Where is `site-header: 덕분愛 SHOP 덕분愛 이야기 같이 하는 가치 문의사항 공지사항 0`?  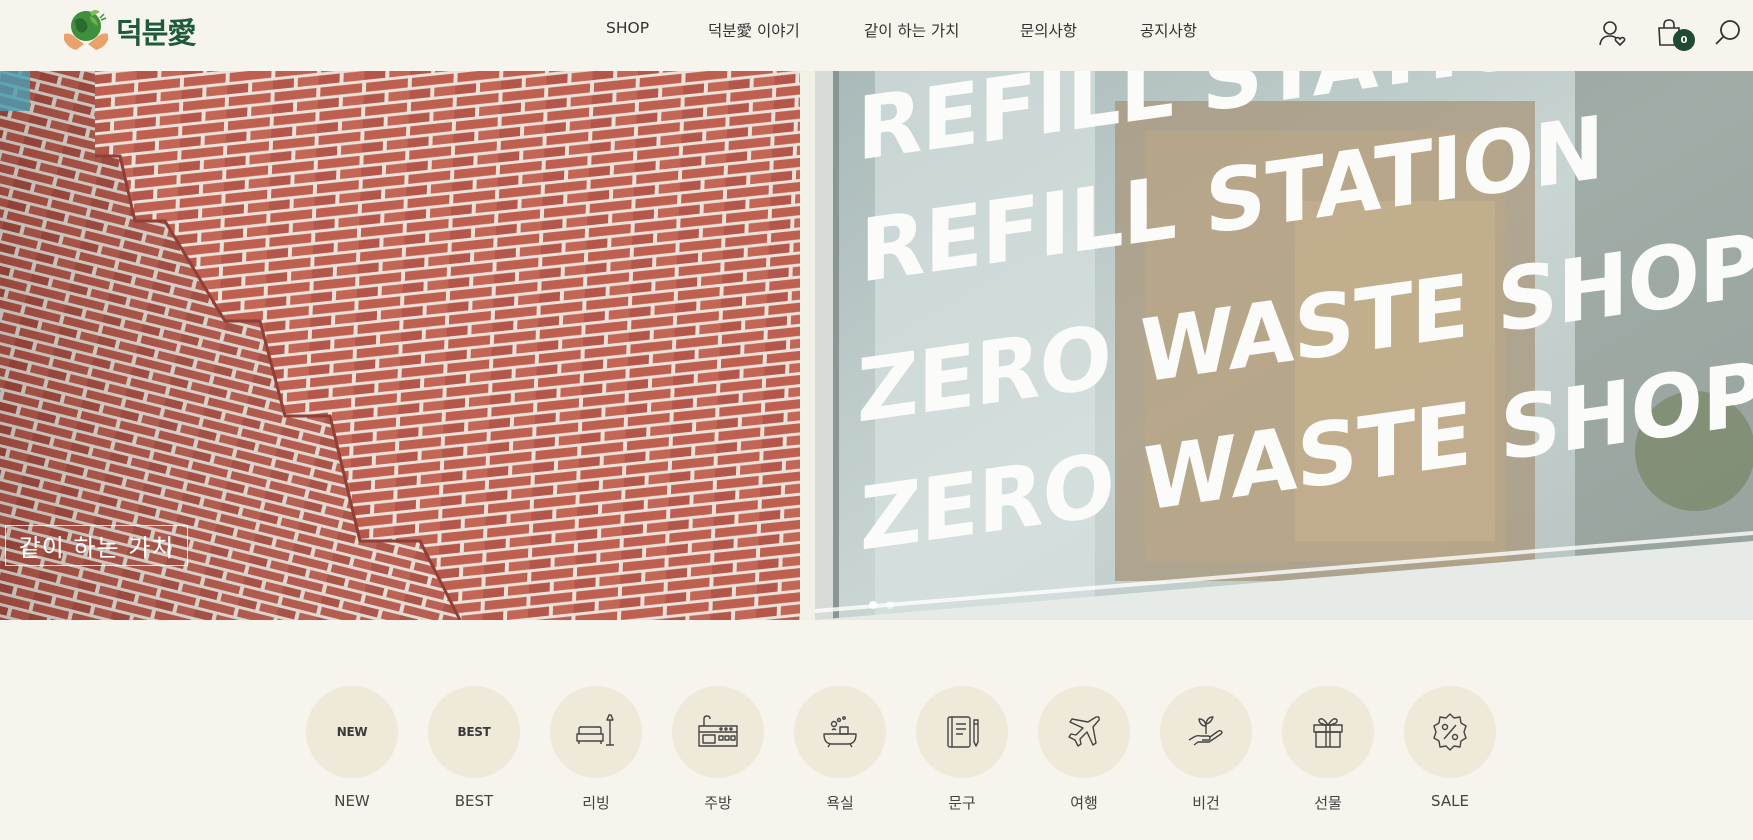 site-header: 덕분愛 SHOP 덕분愛 이야기 같이 하는 가치 문의사항 공지사항 0 is located at coordinates (876, 35).